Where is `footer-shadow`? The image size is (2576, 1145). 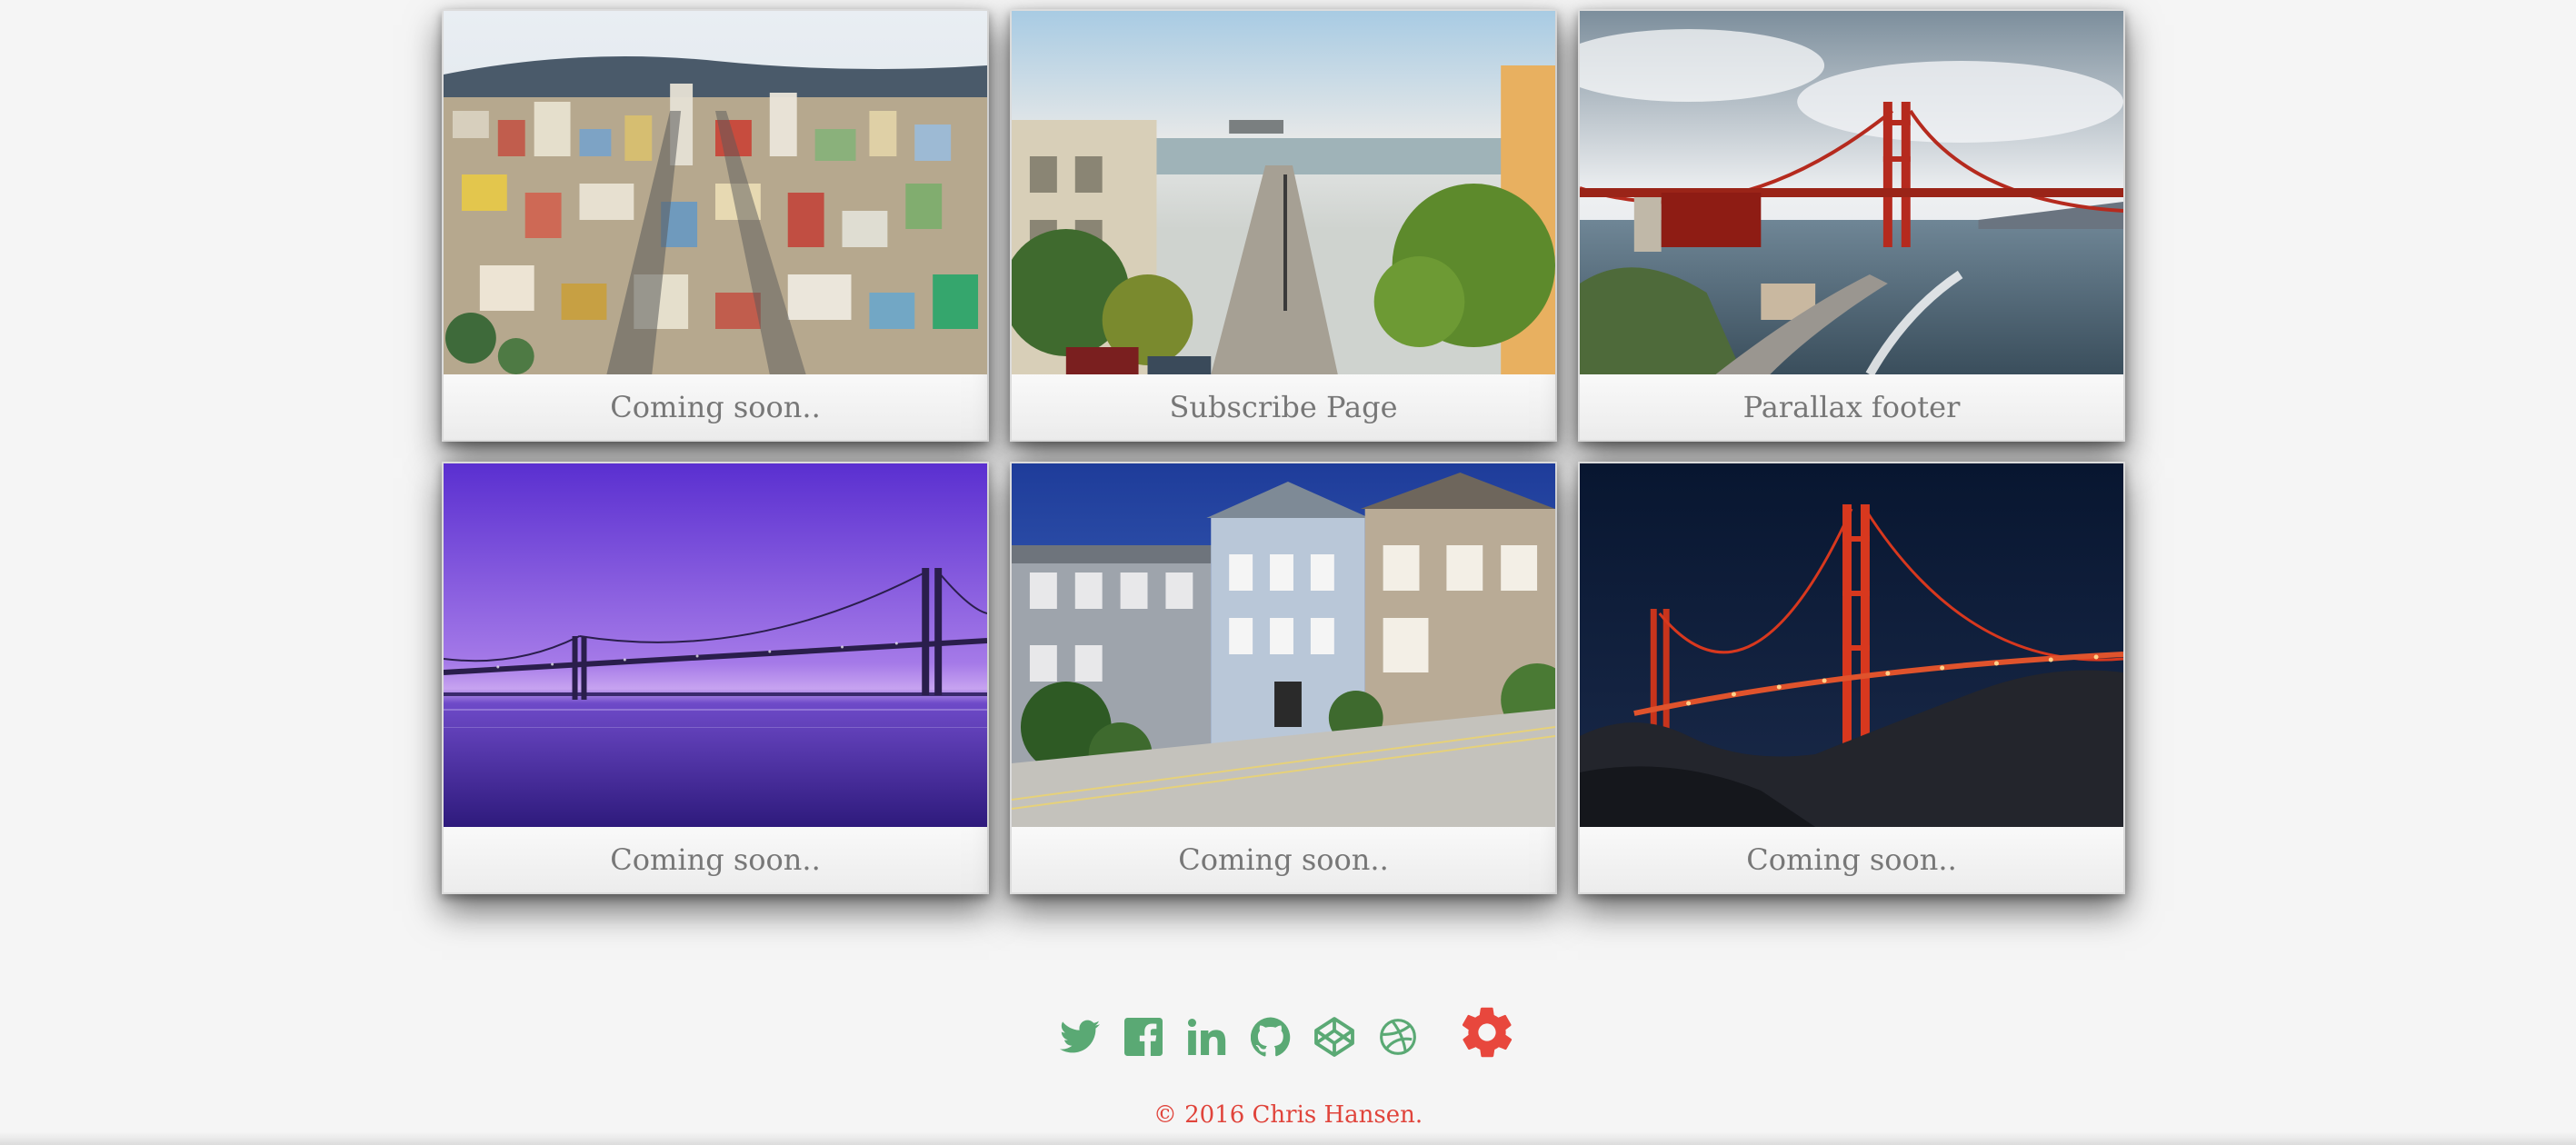 footer-shadow is located at coordinates (1288, 1138).